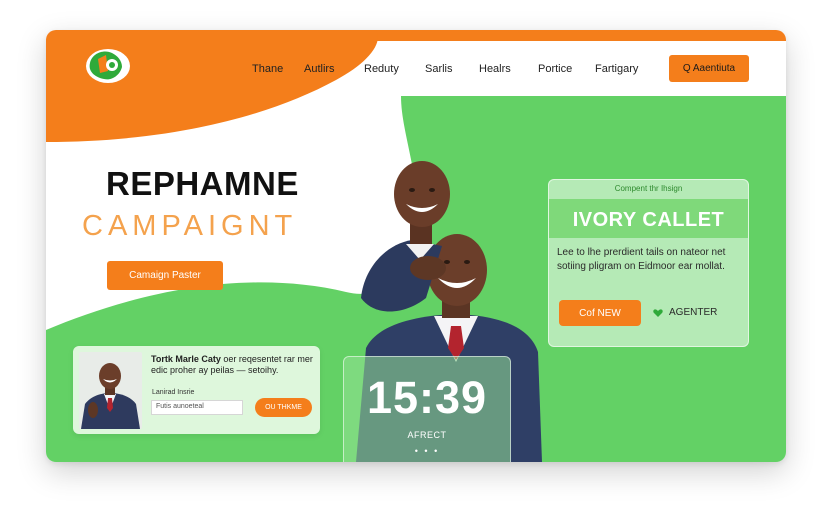 The image size is (832, 512). I want to click on nav-item-healrs: Healrs, so click(495, 69).